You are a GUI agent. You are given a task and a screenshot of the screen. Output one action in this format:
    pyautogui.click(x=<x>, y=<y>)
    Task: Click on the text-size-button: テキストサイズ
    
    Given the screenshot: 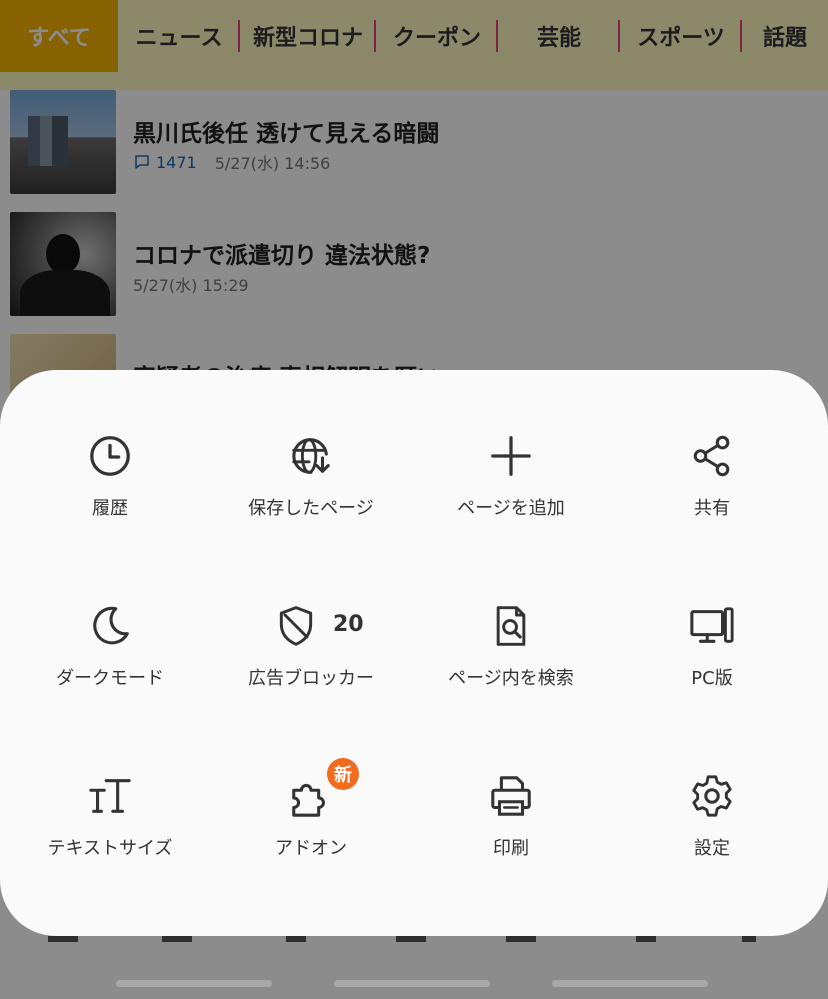 What is the action you would take?
    pyautogui.click(x=110, y=832)
    